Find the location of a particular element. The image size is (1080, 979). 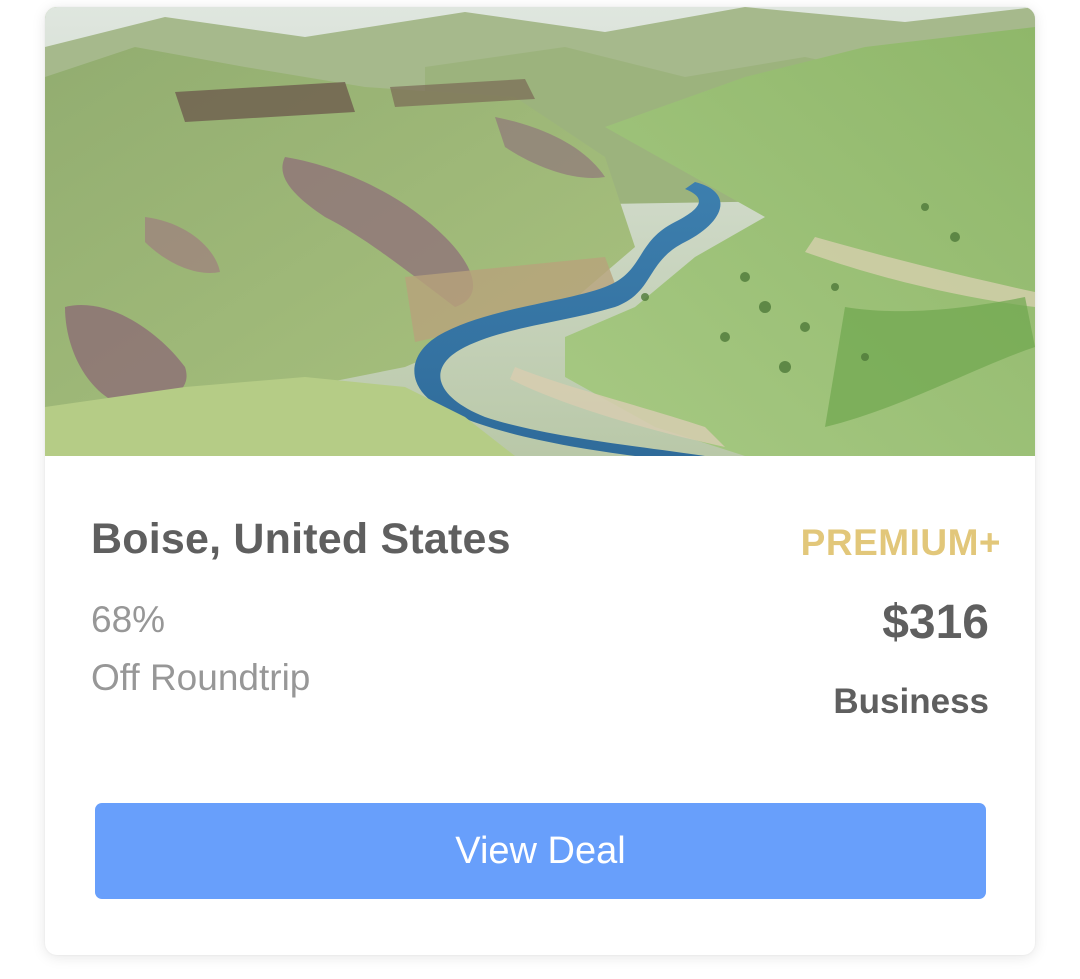

cabin-class: Business is located at coordinates (911, 701).